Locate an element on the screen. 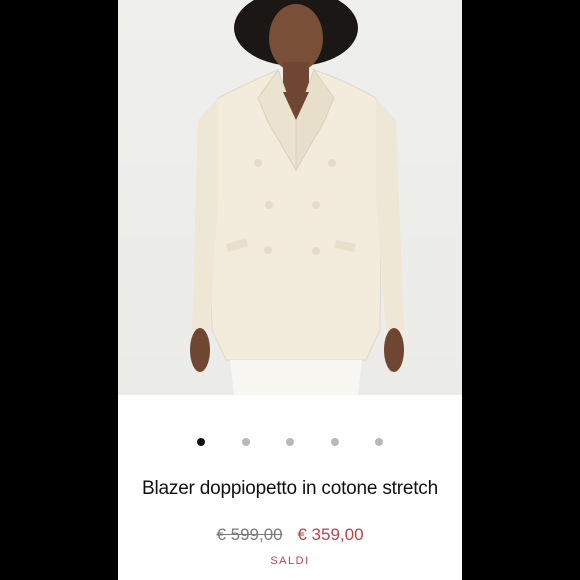 The image size is (580, 580). sale-price: € 359,00 is located at coordinates (330, 534).